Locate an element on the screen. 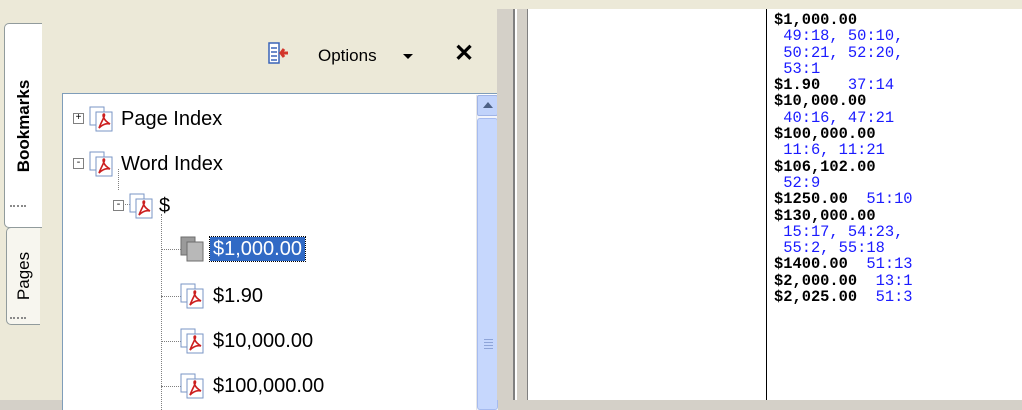 The width and height of the screenshot is (1022, 410). splitter-highlight is located at coordinates (516, 204).